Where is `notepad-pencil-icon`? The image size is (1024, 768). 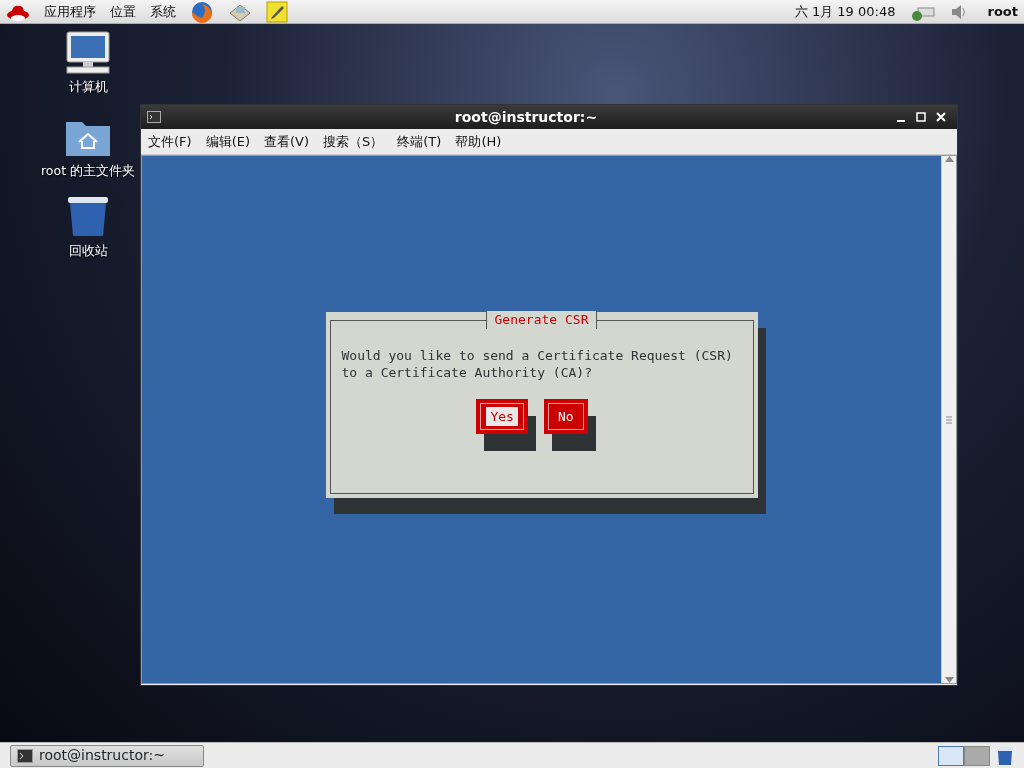 notepad-pencil-icon is located at coordinates (277, 11).